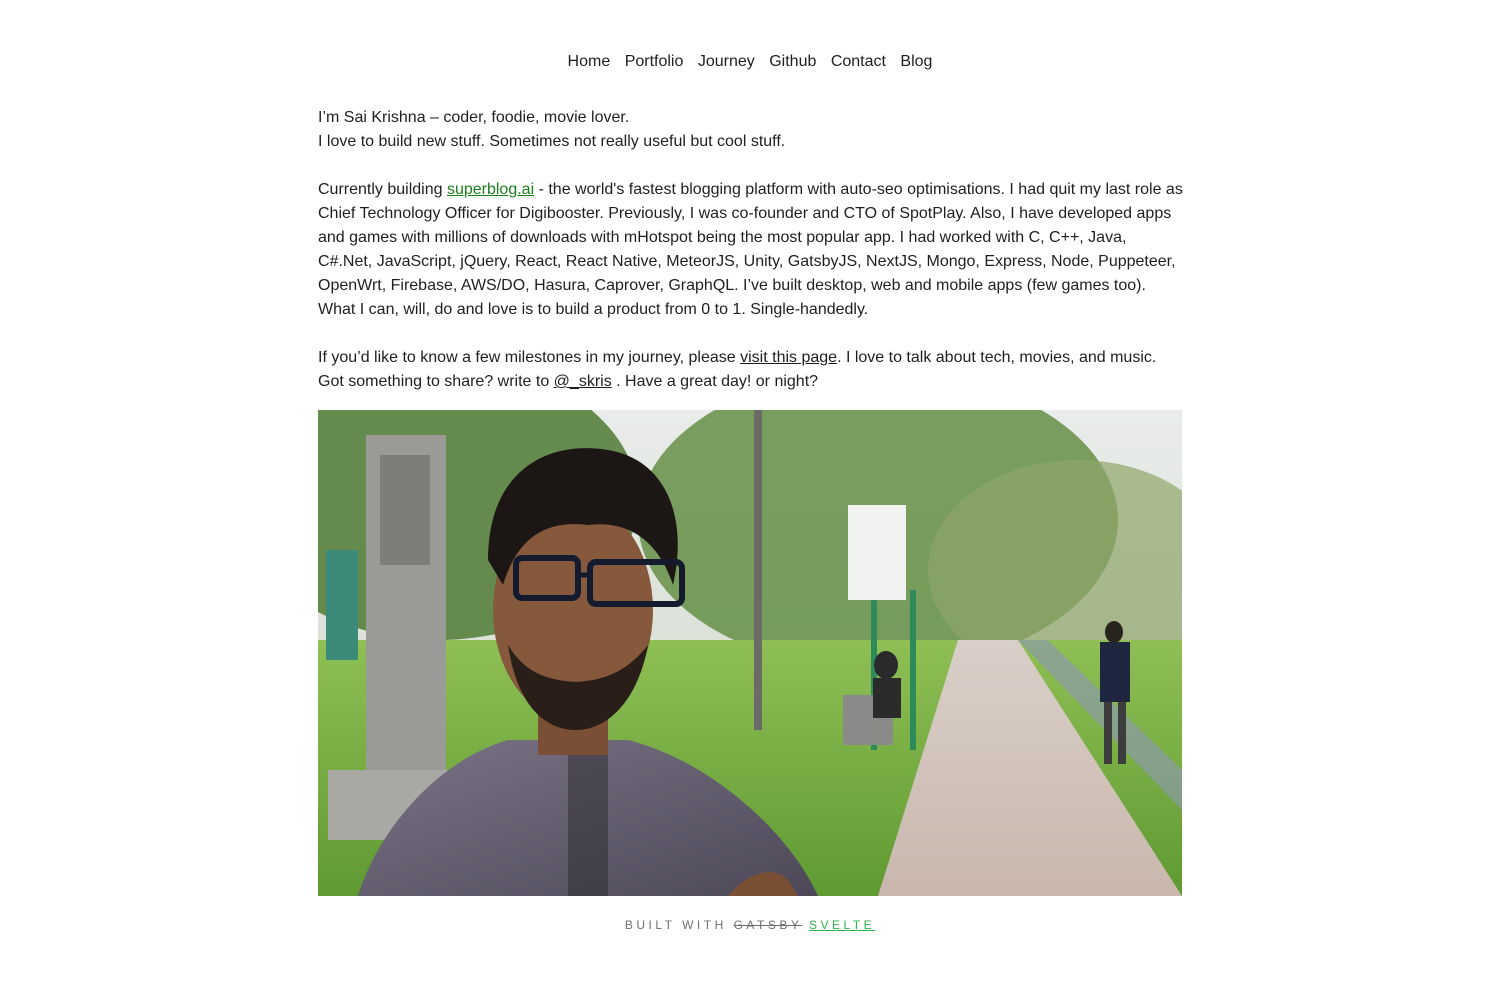 Image resolution: width=1500 pixels, height=1000 pixels. I want to click on journey-suffix: . Have a great day! or night?, so click(715, 381).